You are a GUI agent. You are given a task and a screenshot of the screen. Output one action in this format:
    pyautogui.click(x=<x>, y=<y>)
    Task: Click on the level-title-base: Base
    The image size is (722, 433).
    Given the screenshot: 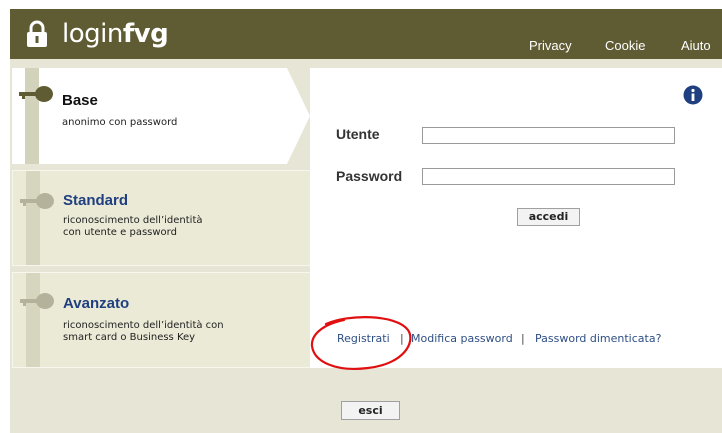 What is the action you would take?
    pyautogui.click(x=80, y=100)
    